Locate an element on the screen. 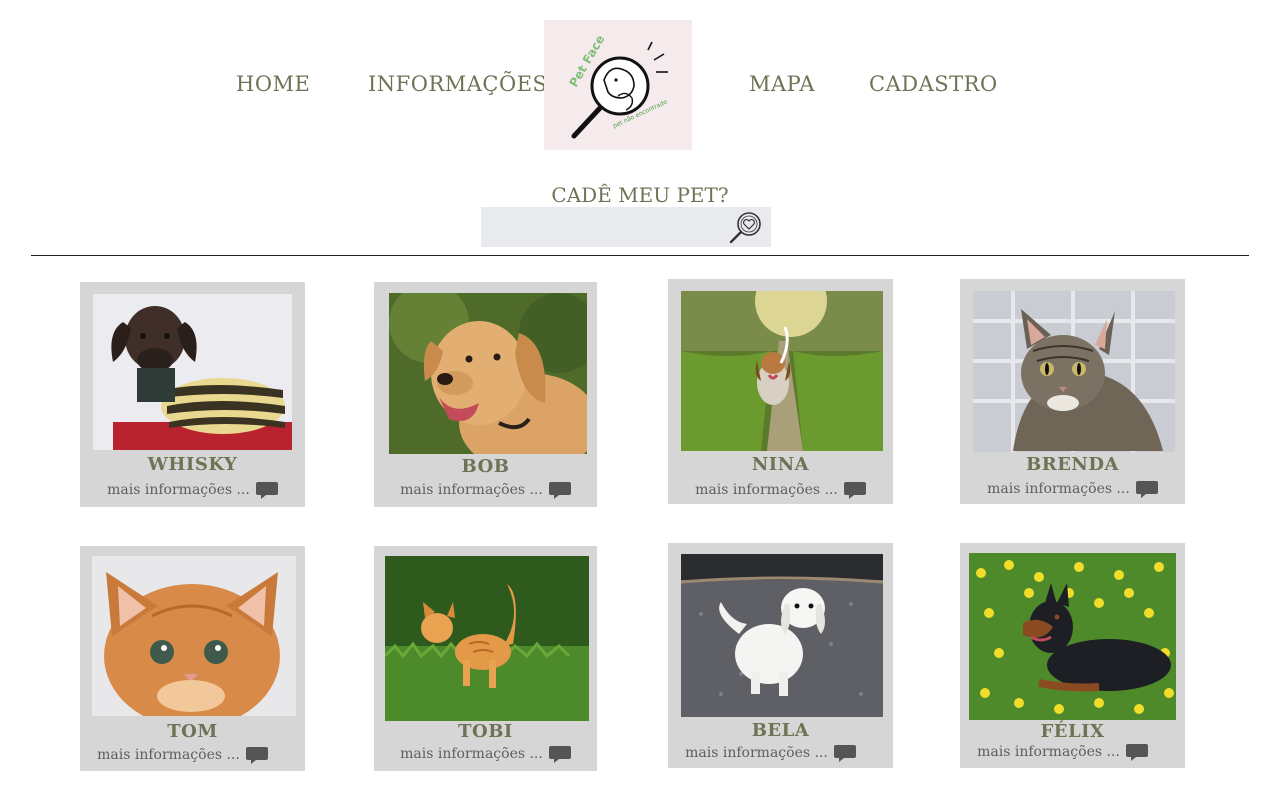 This screenshot has width=1280, height=800. nav-register-link: CADASTRO is located at coordinates (933, 84).